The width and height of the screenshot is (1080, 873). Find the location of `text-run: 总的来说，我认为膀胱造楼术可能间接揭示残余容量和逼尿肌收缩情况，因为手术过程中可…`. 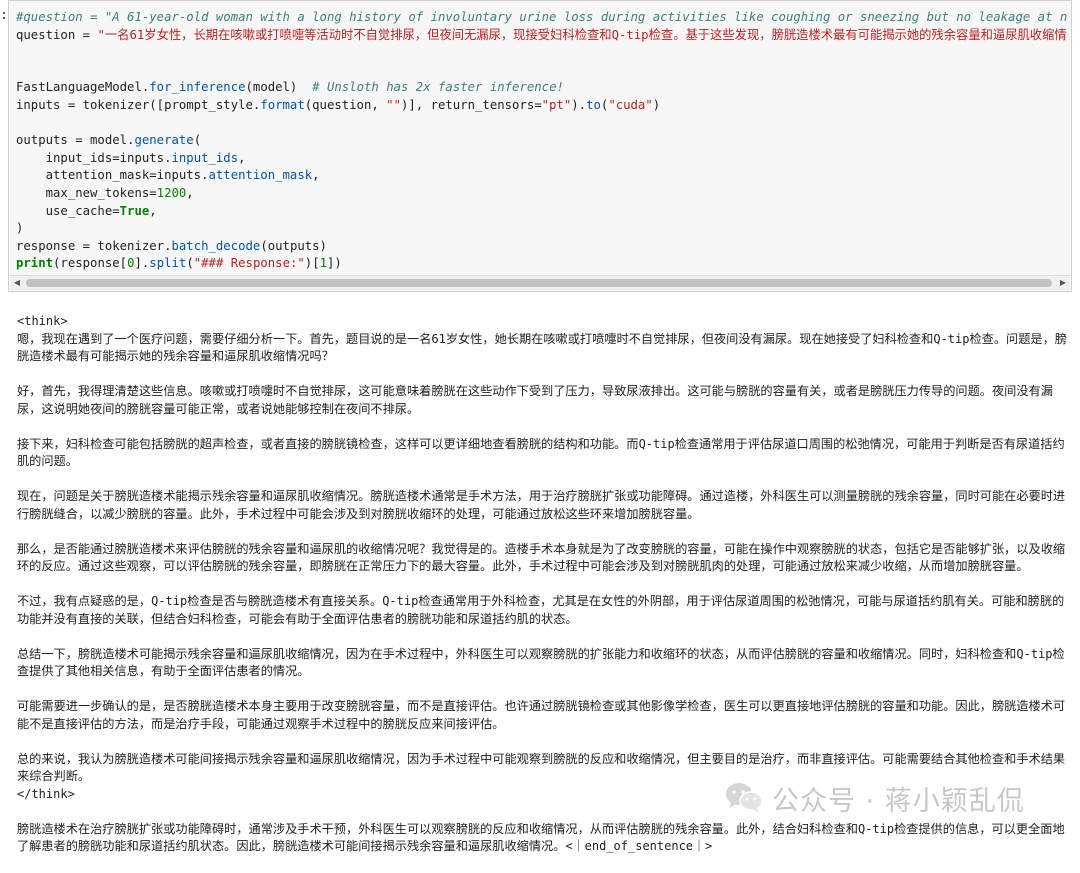

text-run: 总的来说，我认为膀胱造楼术可能间接揭示残余容量和逼尿肌收缩情况，因为手术过程中可… is located at coordinates (541, 767).